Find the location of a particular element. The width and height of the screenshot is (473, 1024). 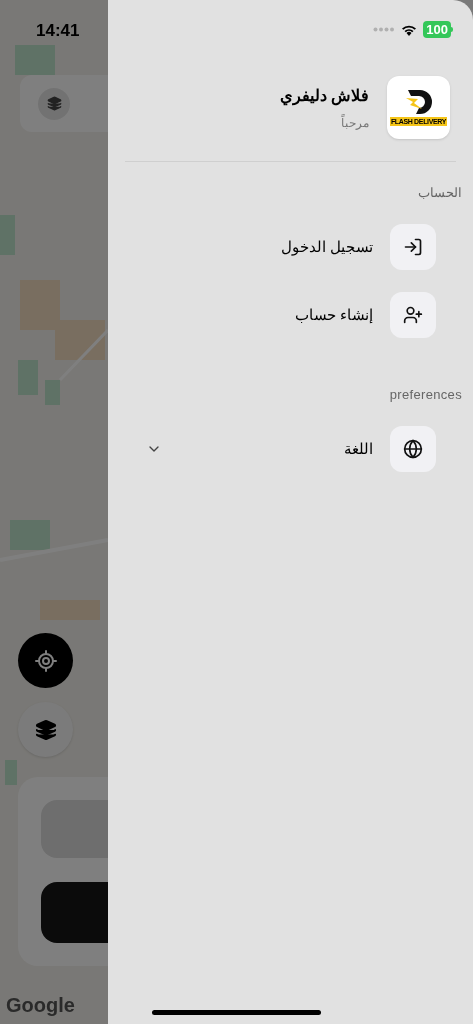

layers-button is located at coordinates (54, 103).